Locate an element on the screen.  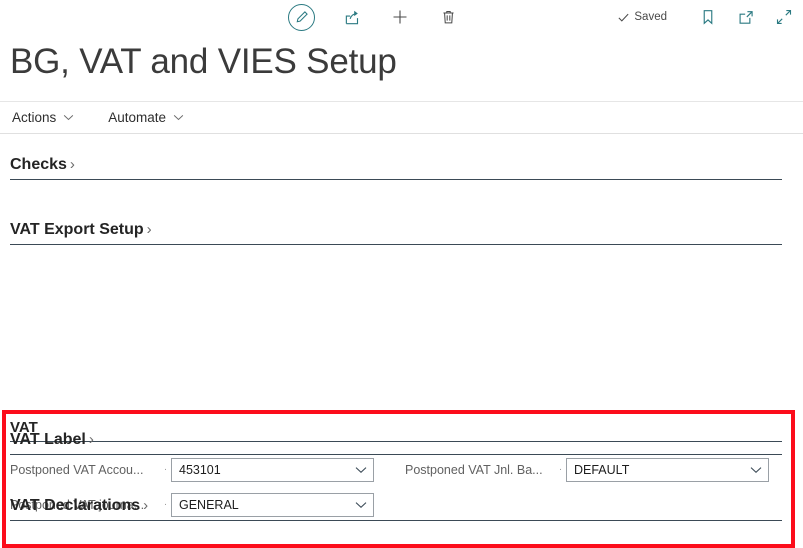
actions-bar: Actions Automate is located at coordinates (401, 117).